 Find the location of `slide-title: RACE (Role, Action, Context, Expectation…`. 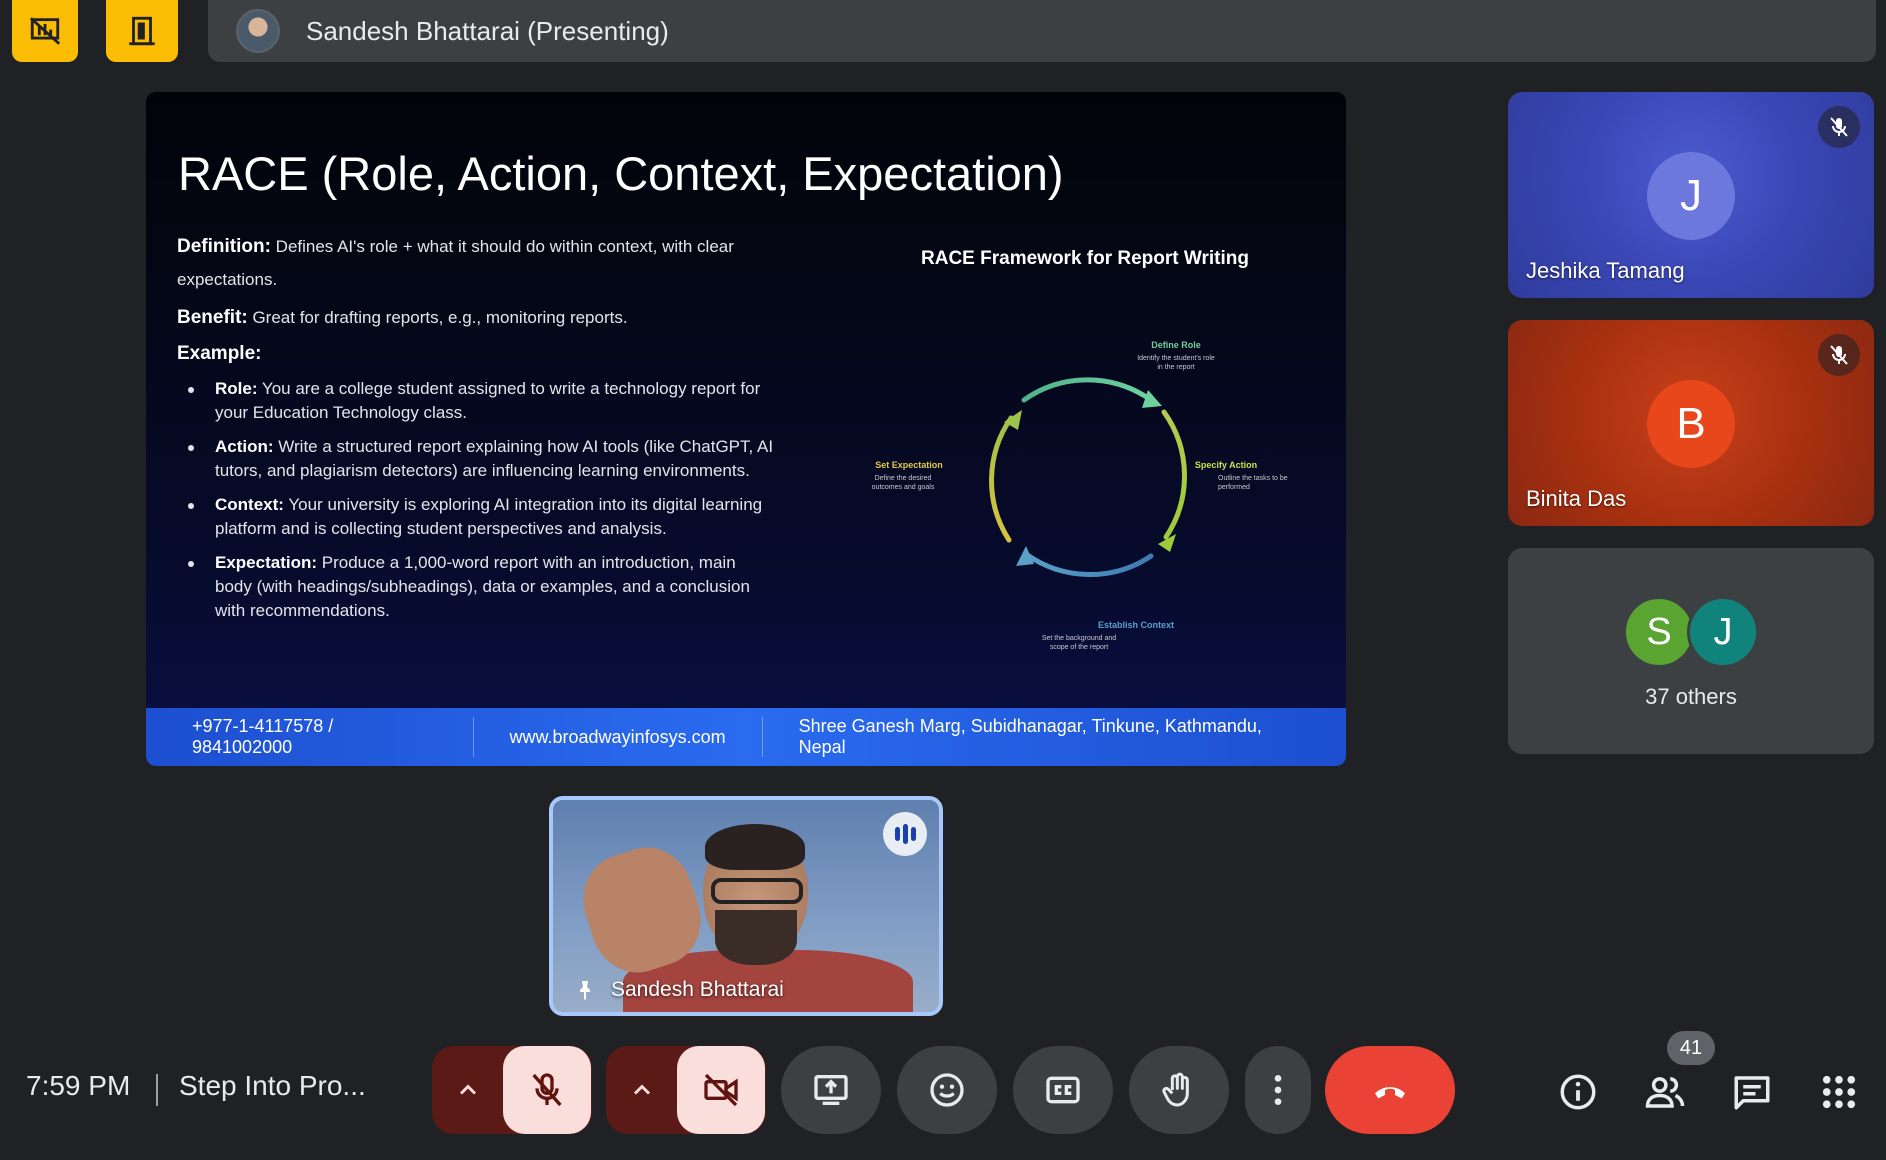

slide-title: RACE (Role, Action, Context, Expectation… is located at coordinates (621, 173).